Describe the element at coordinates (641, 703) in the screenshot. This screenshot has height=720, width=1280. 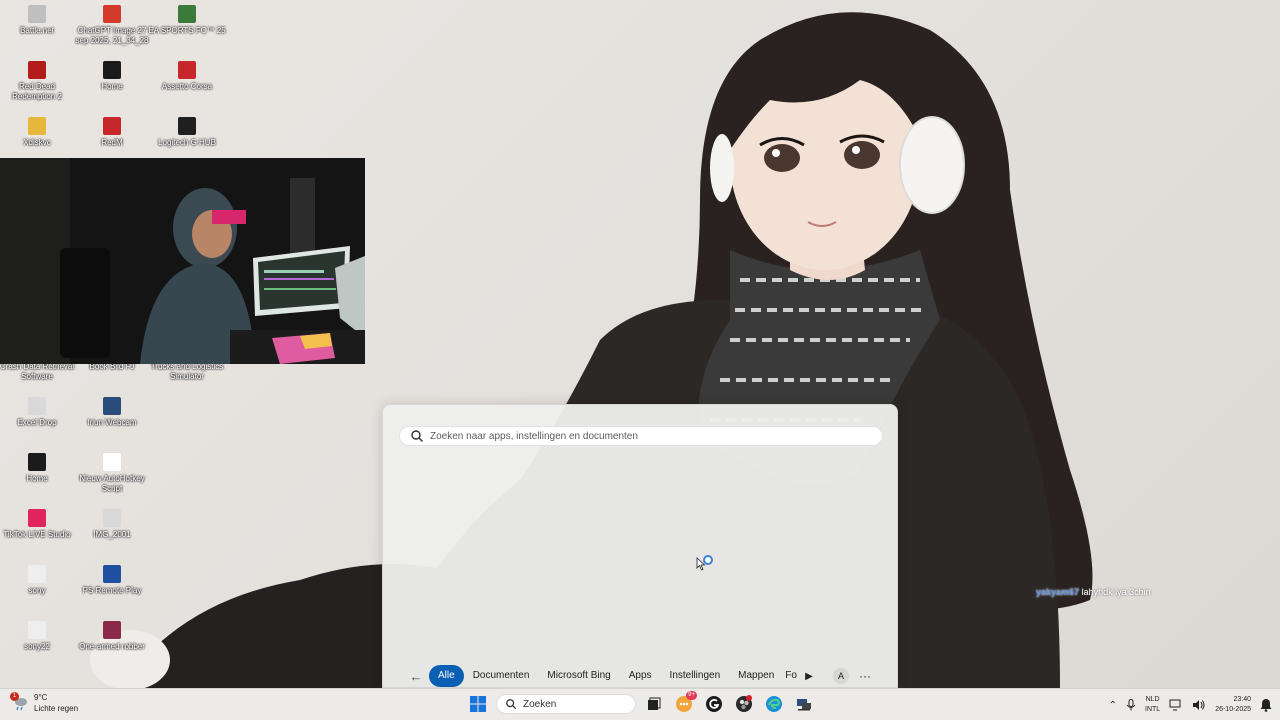
I see `taskbar-center: Zoeken 9+` at that location.